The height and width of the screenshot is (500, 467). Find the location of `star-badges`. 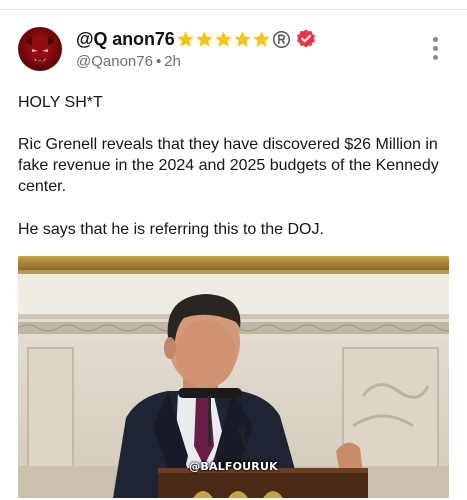

star-badges is located at coordinates (223, 39).